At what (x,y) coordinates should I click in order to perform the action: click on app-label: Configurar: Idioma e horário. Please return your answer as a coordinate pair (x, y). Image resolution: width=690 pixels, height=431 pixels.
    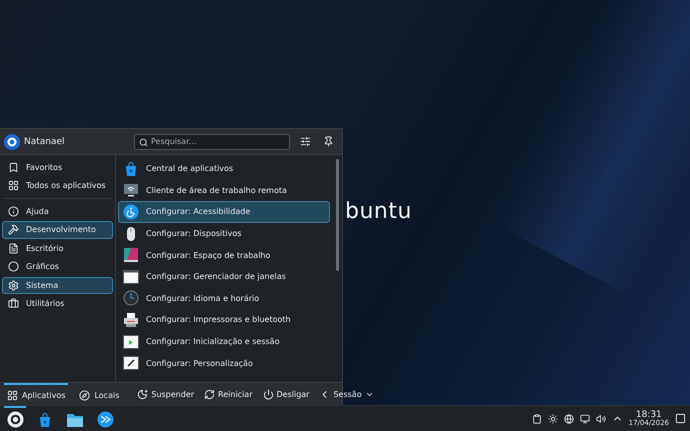
    Looking at the image, I should click on (203, 298).